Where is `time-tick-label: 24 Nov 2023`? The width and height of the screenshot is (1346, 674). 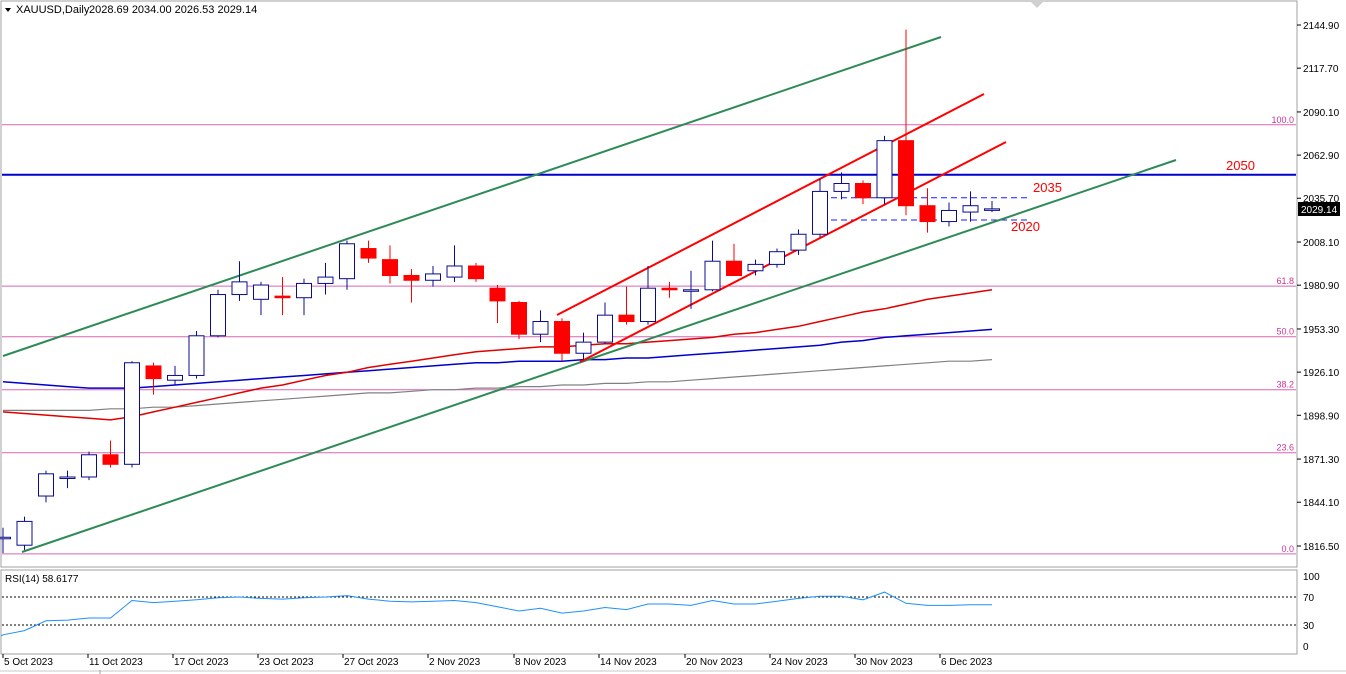
time-tick-label: 24 Nov 2023 is located at coordinates (799, 662).